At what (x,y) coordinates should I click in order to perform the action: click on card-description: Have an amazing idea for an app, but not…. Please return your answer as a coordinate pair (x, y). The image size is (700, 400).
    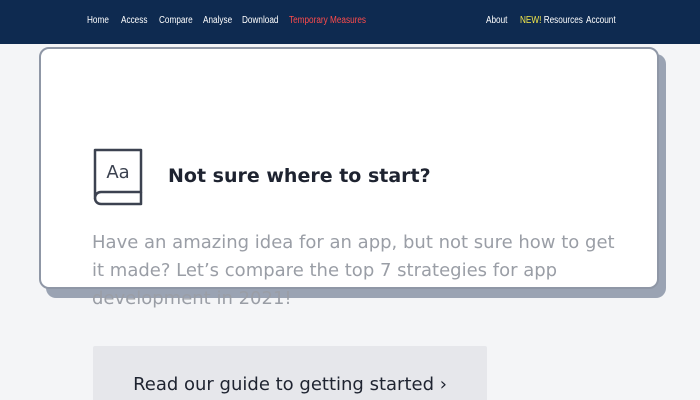
    Looking at the image, I should click on (353, 270).